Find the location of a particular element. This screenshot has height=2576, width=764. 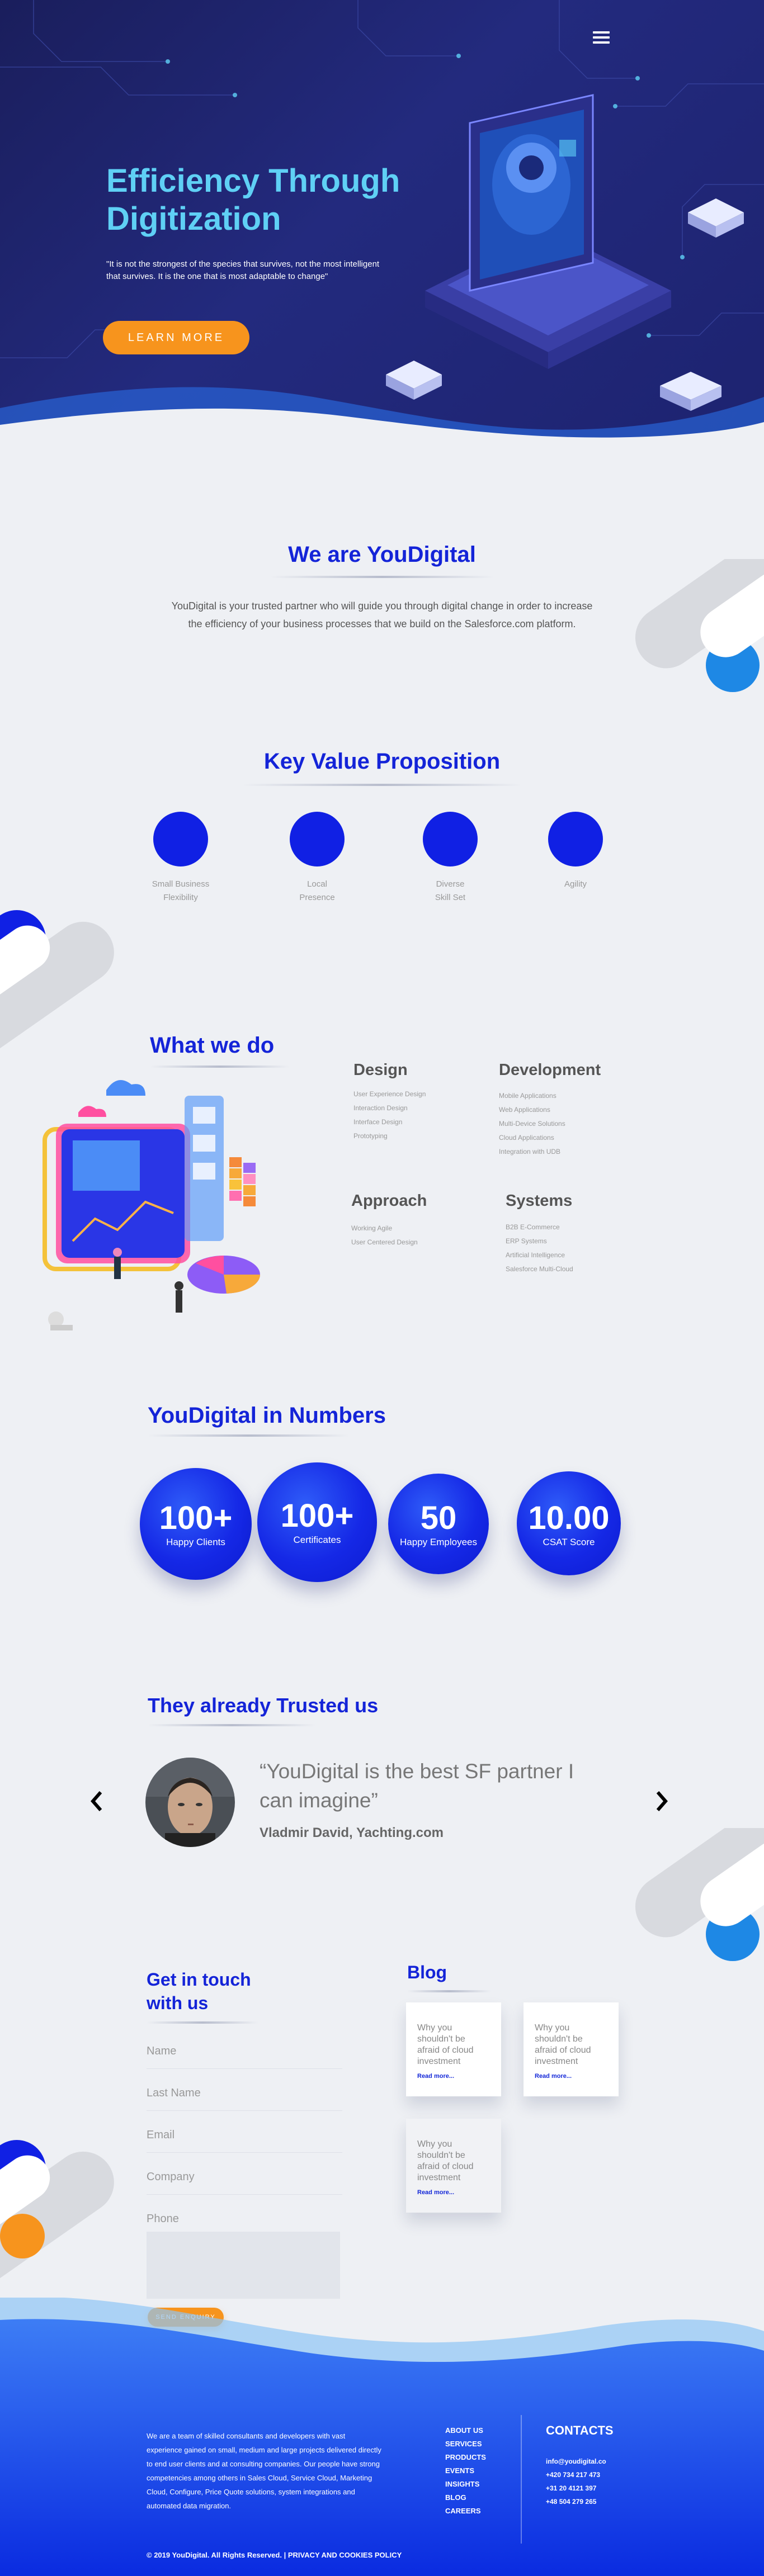

wwd-design-item: Interaction Design is located at coordinates (380, 1108).